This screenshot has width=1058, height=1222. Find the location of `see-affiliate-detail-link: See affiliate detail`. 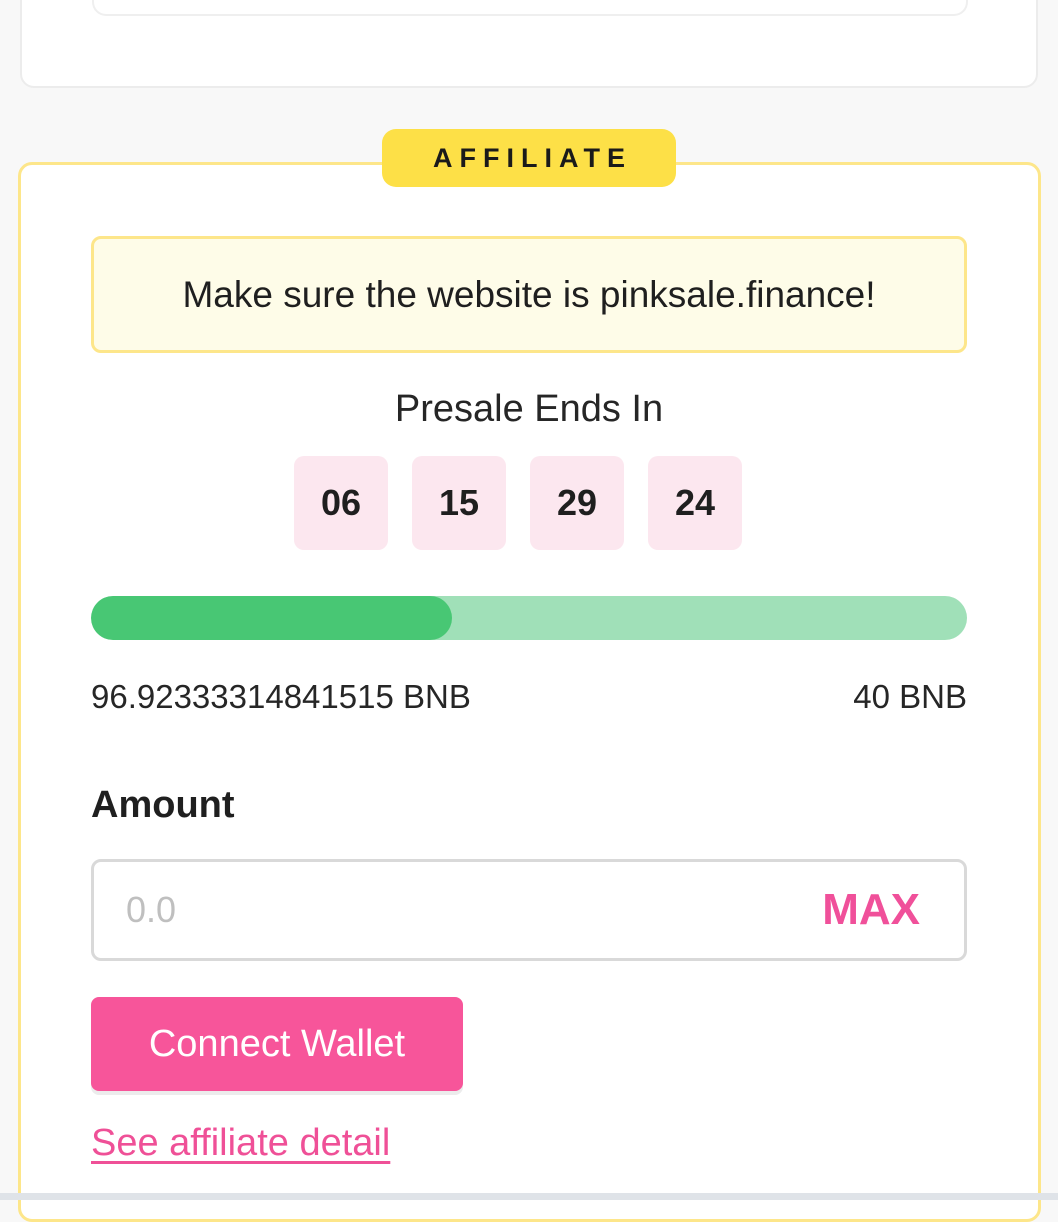

see-affiliate-detail-link: See affiliate detail is located at coordinates (240, 1143).